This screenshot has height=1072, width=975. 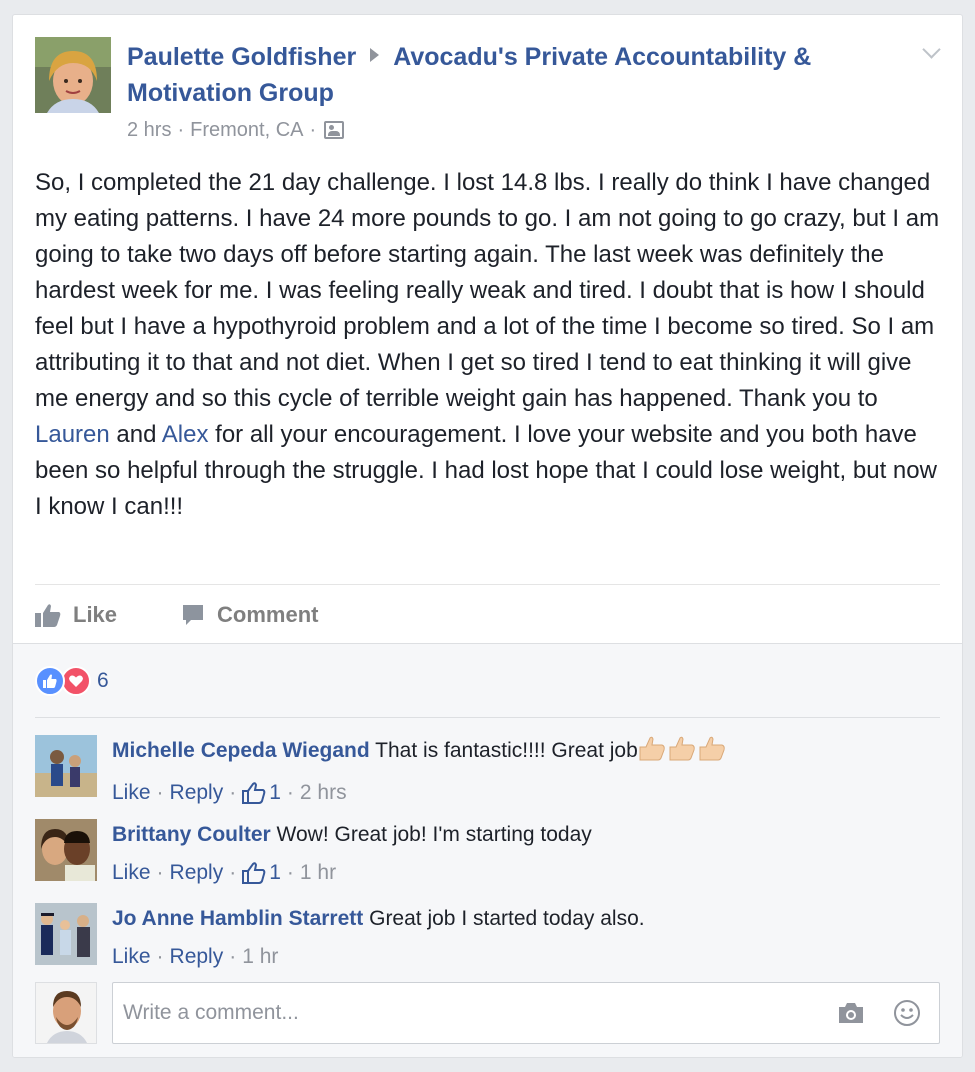 What do you see at coordinates (375, 55) in the screenshot?
I see `arrow-right-icon` at bounding box center [375, 55].